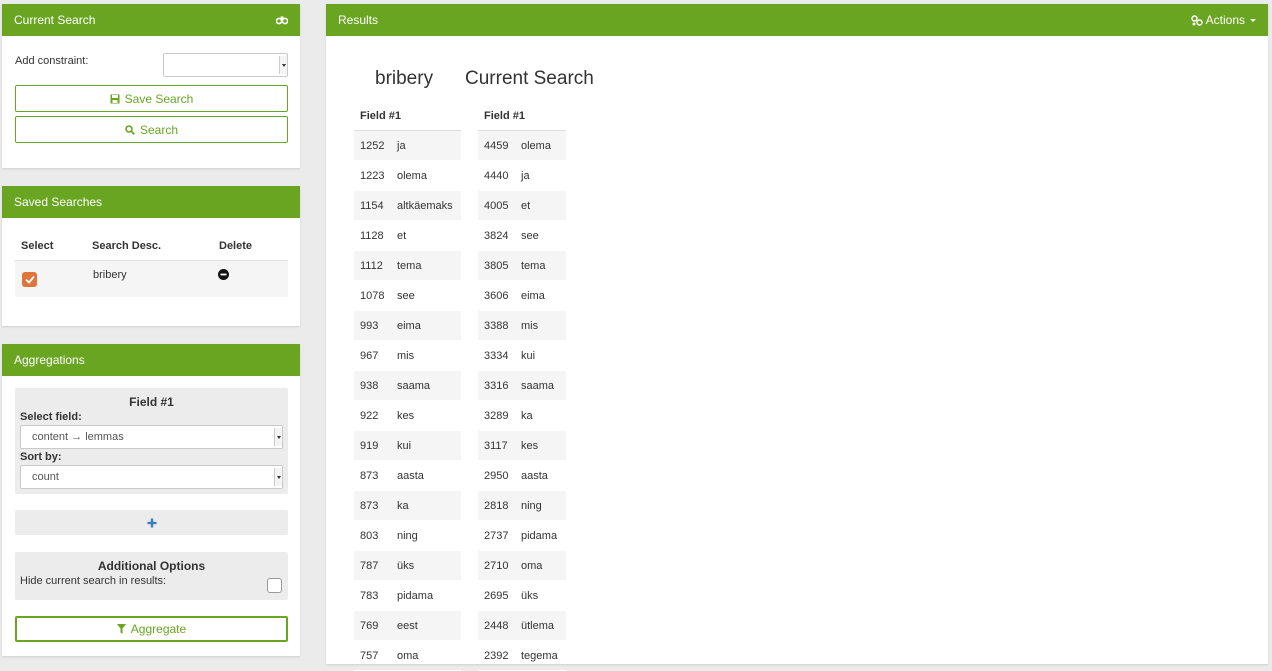 This screenshot has width=1272, height=671. I want to click on table-row: 2950 aasta, so click(522, 475).